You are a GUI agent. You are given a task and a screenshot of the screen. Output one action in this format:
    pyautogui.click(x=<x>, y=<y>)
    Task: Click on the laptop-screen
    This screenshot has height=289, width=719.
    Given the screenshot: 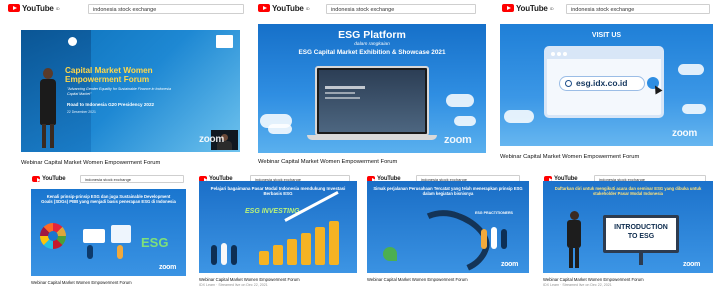 What is the action you would take?
    pyautogui.click(x=372, y=101)
    